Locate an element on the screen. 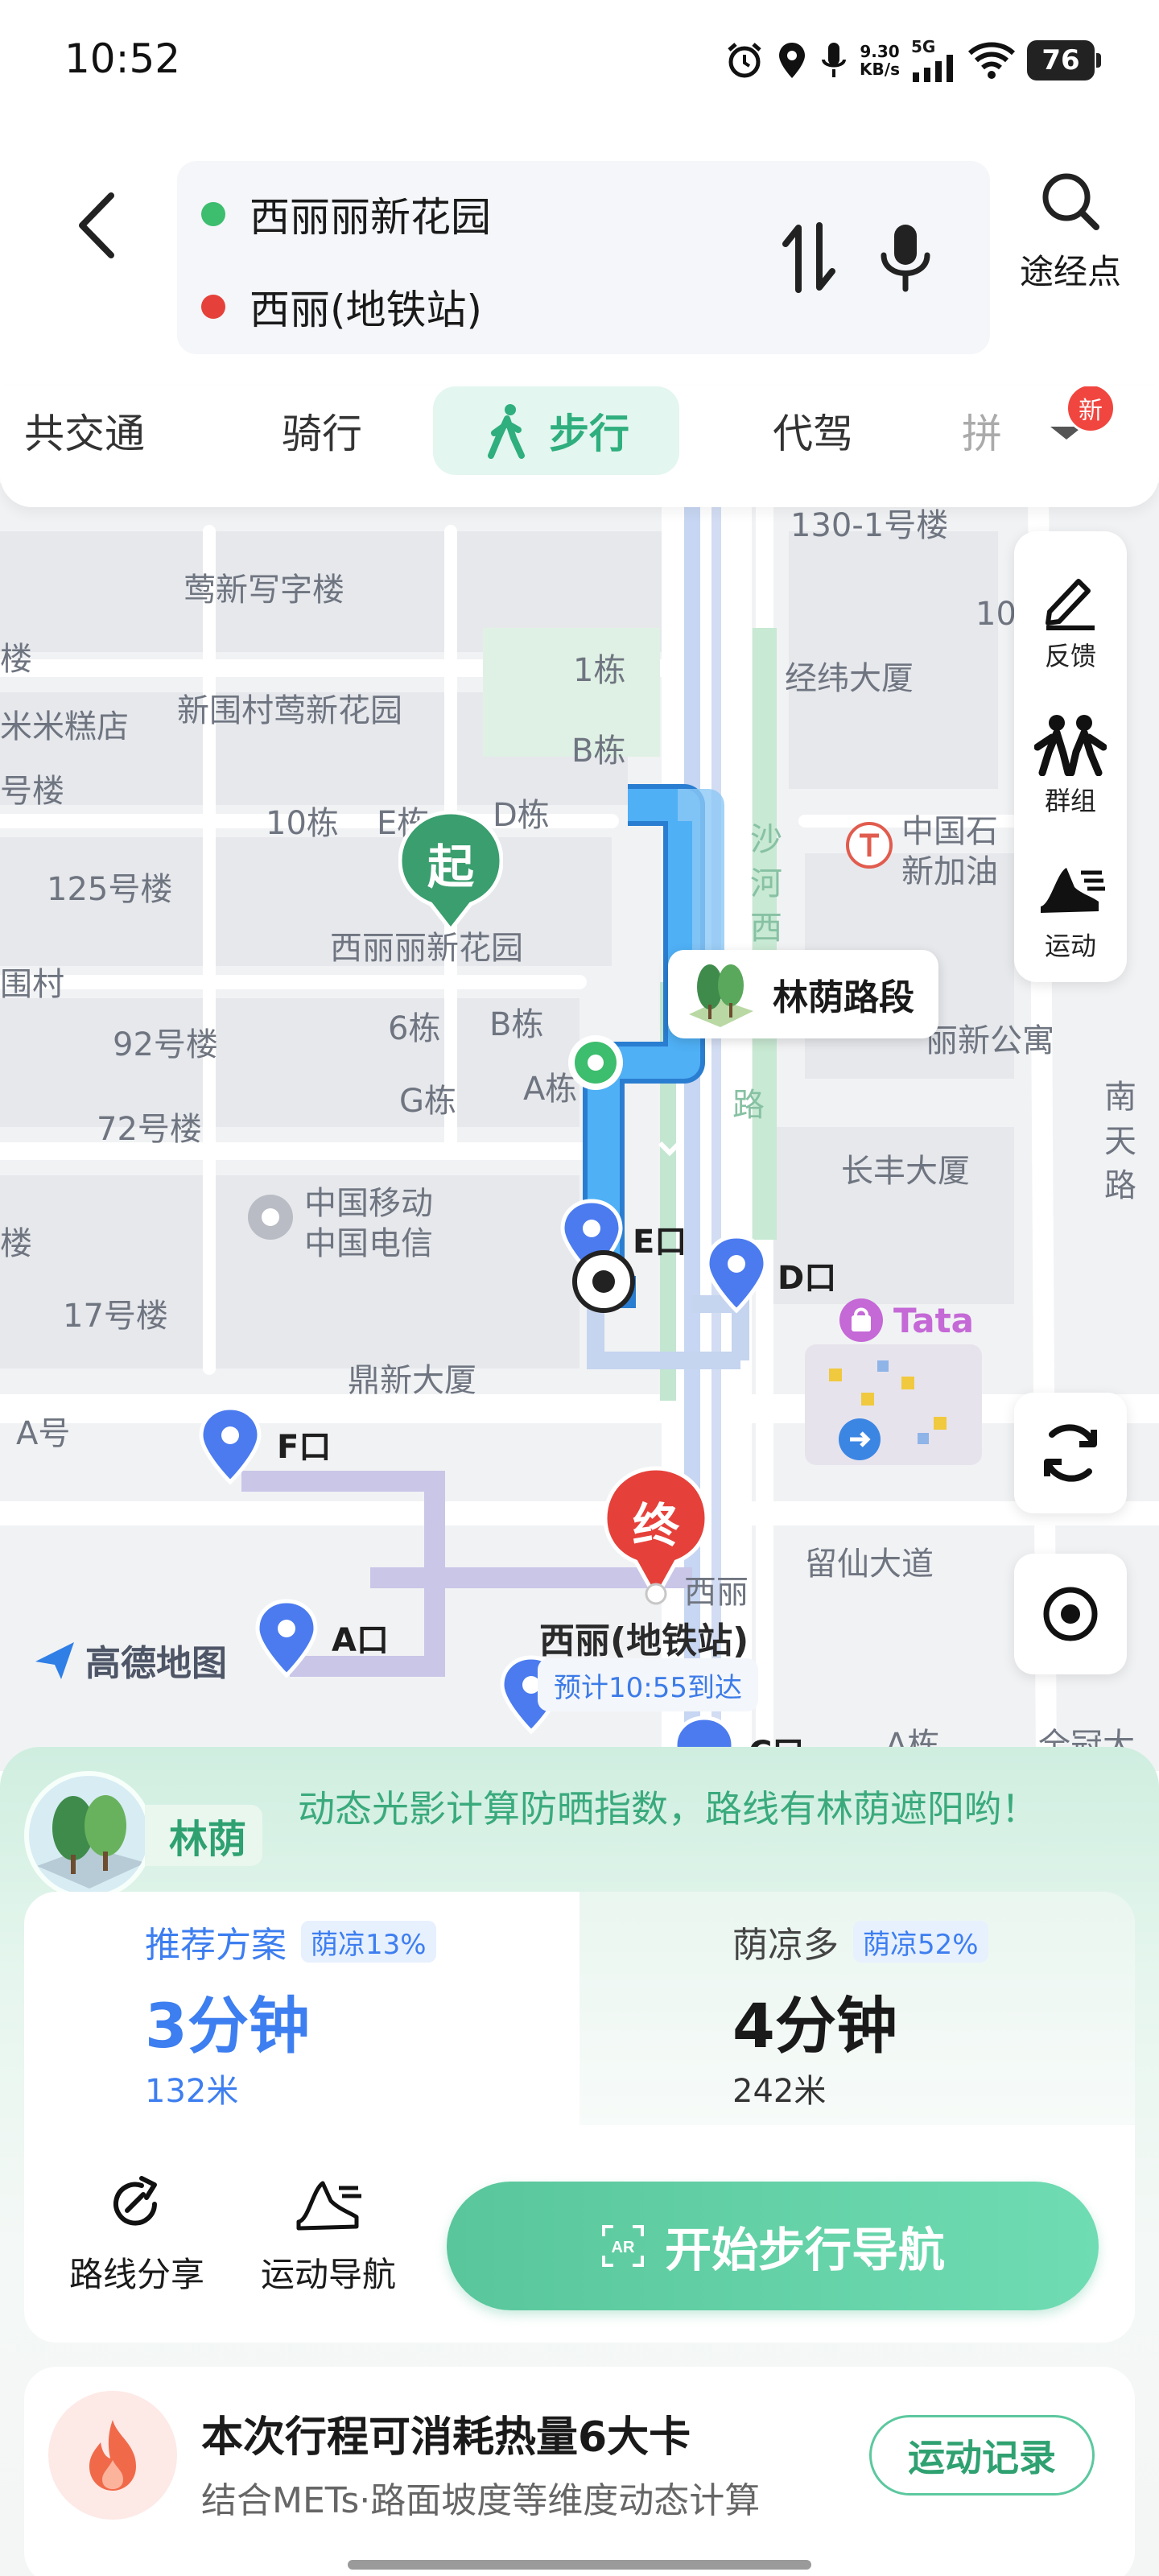  map-label: 92号楼 is located at coordinates (165, 1044).